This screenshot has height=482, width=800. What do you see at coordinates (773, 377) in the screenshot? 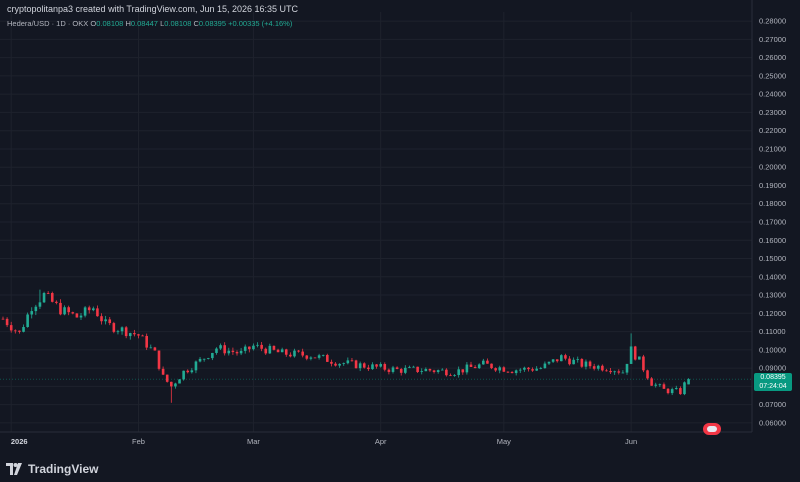
I see `current-price-value: 0.08395` at bounding box center [773, 377].